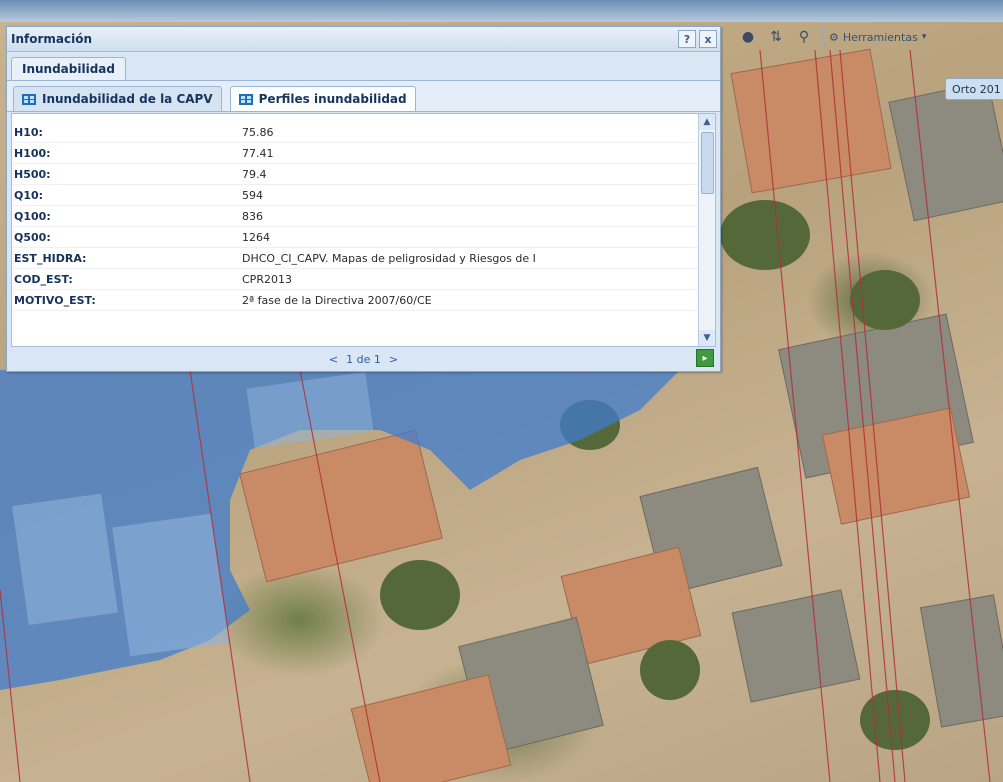 The height and width of the screenshot is (782, 1003). Describe the element at coordinates (776, 37) in the screenshot. I see `measure-icon: ⇅` at that location.